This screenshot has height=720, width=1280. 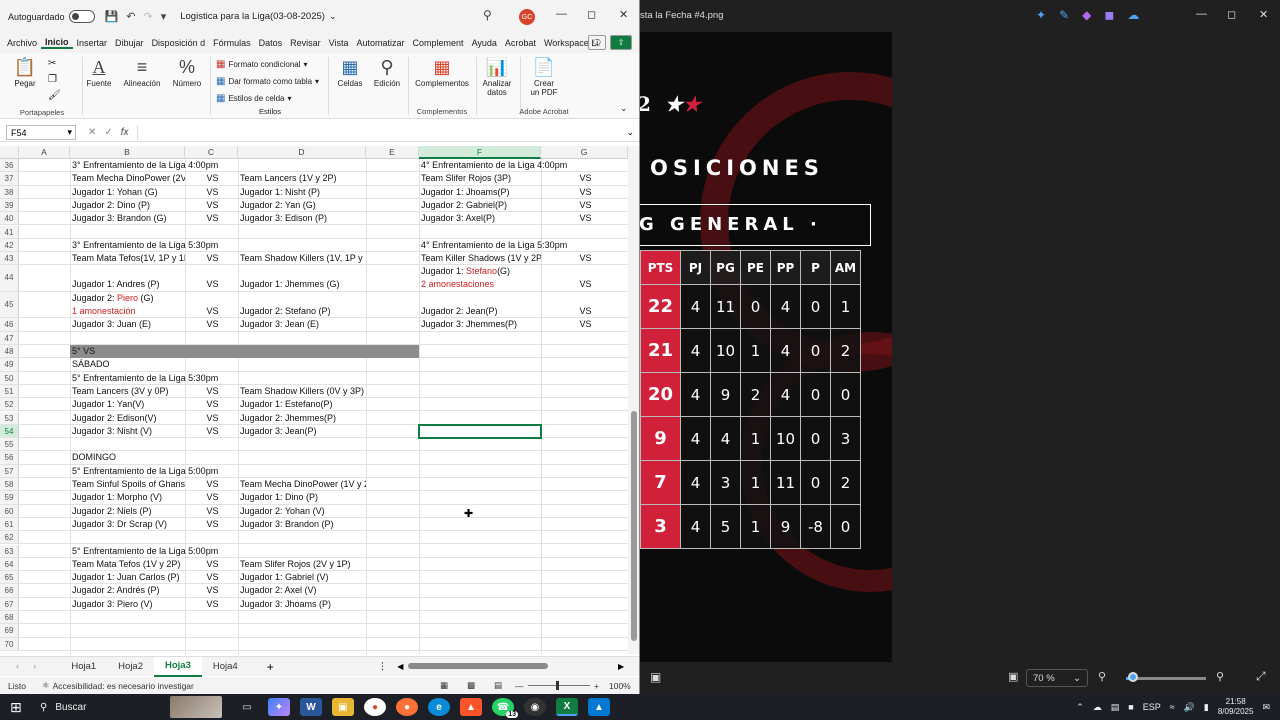 I want to click on tab-dibujar: Dibujar, so click(x=129, y=43).